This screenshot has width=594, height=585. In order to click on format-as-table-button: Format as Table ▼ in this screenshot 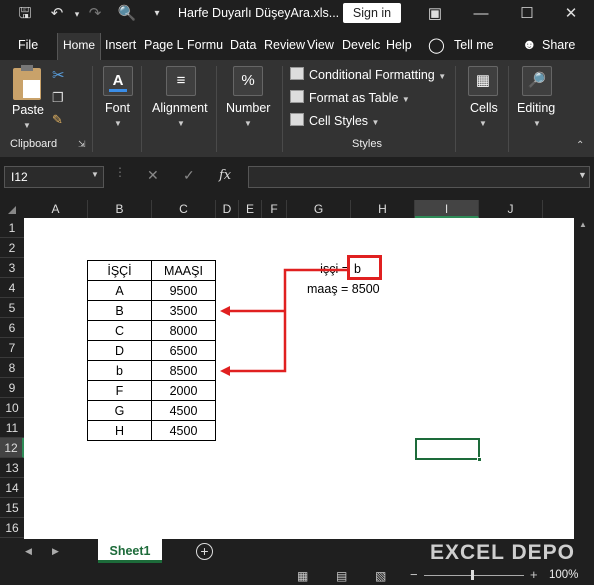, I will do `click(359, 98)`.